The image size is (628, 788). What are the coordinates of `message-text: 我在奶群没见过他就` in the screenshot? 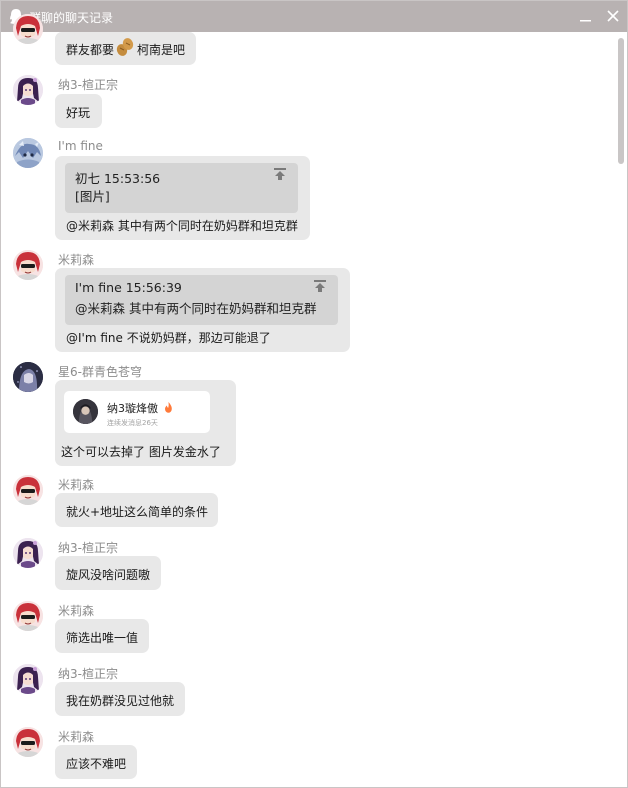 It's located at (120, 701).